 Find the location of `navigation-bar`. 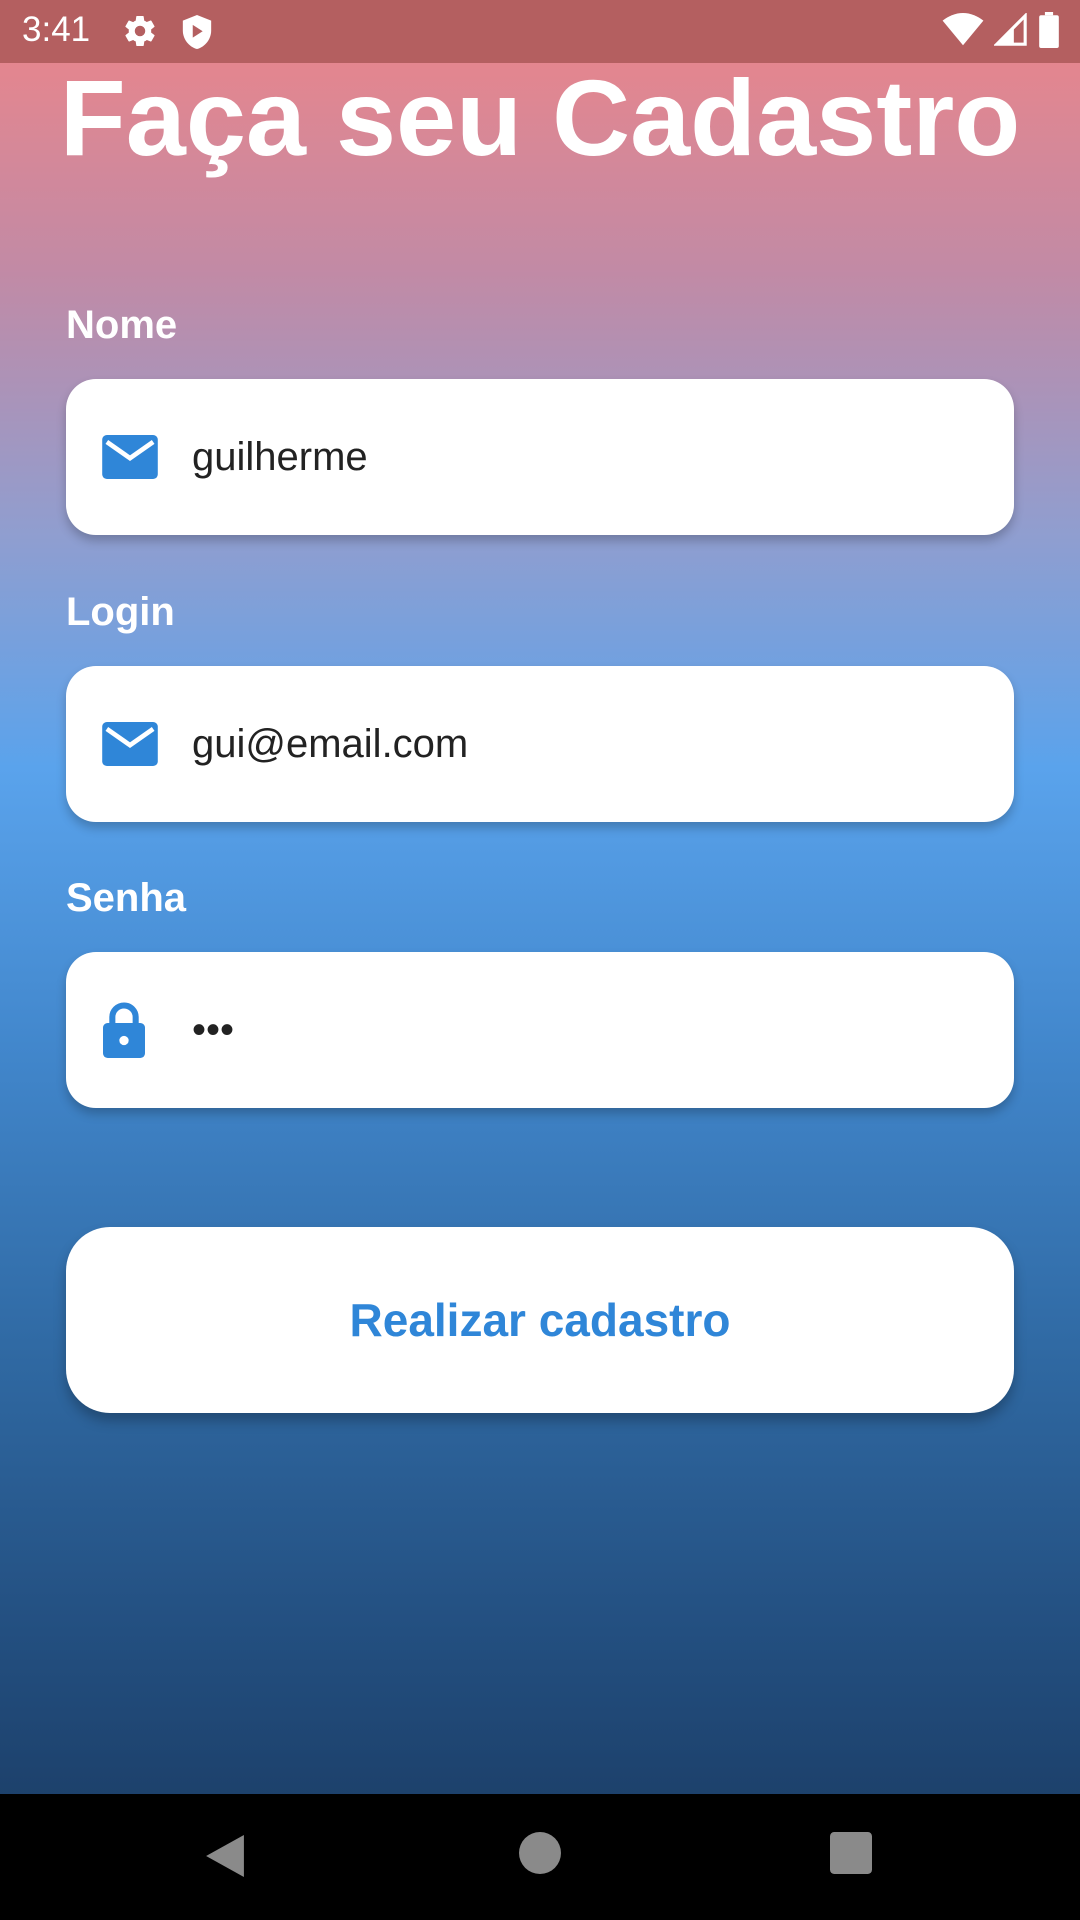

navigation-bar is located at coordinates (540, 1857).